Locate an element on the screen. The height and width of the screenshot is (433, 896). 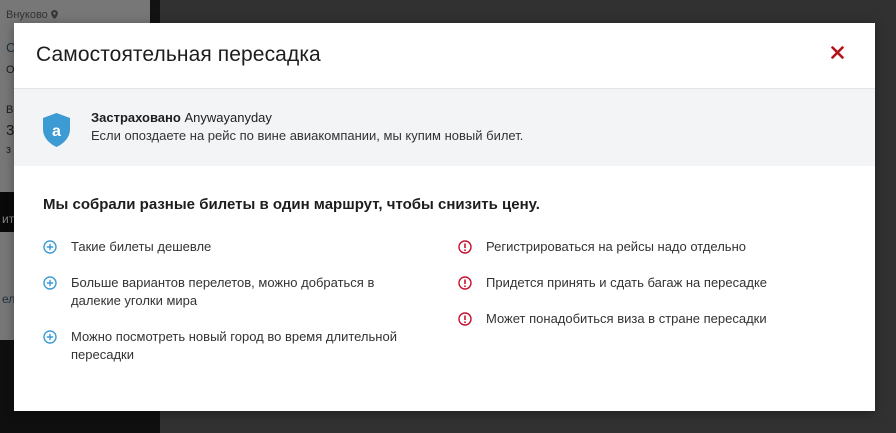
shield-icon: a is located at coordinates (56, 130).